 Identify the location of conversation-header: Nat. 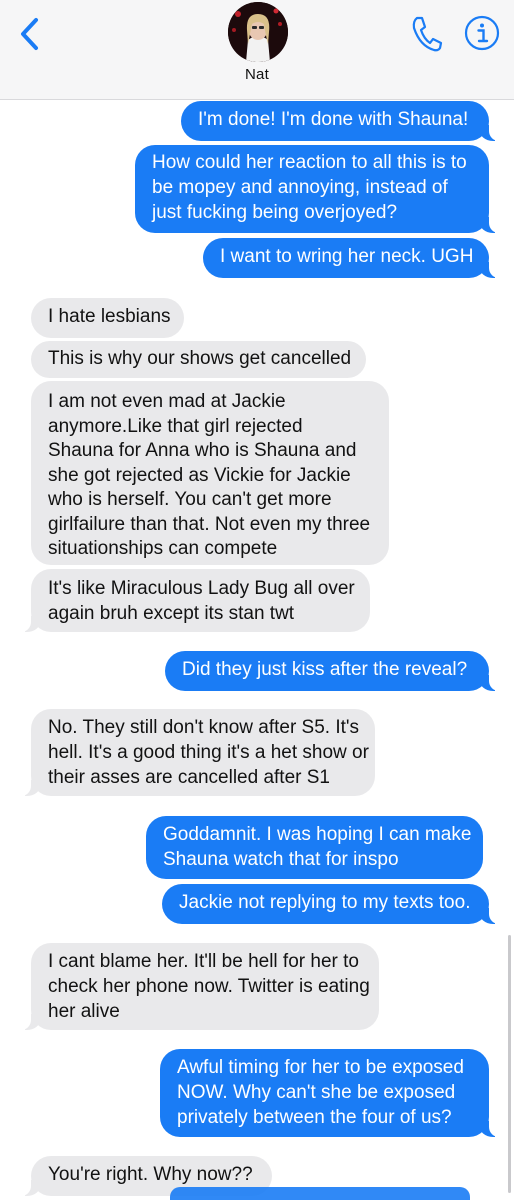
(257, 50).